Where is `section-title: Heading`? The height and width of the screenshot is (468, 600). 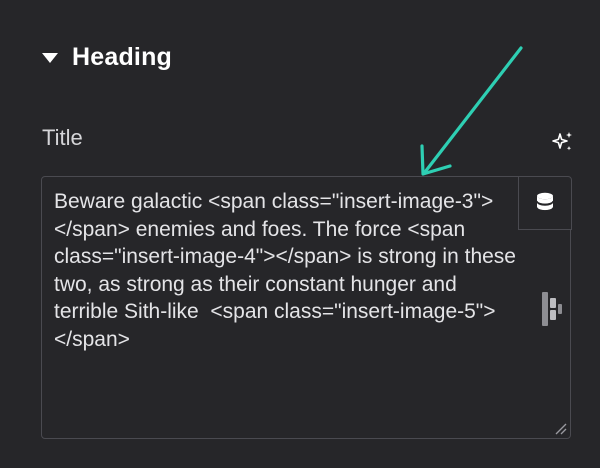
section-title: Heading is located at coordinates (122, 56).